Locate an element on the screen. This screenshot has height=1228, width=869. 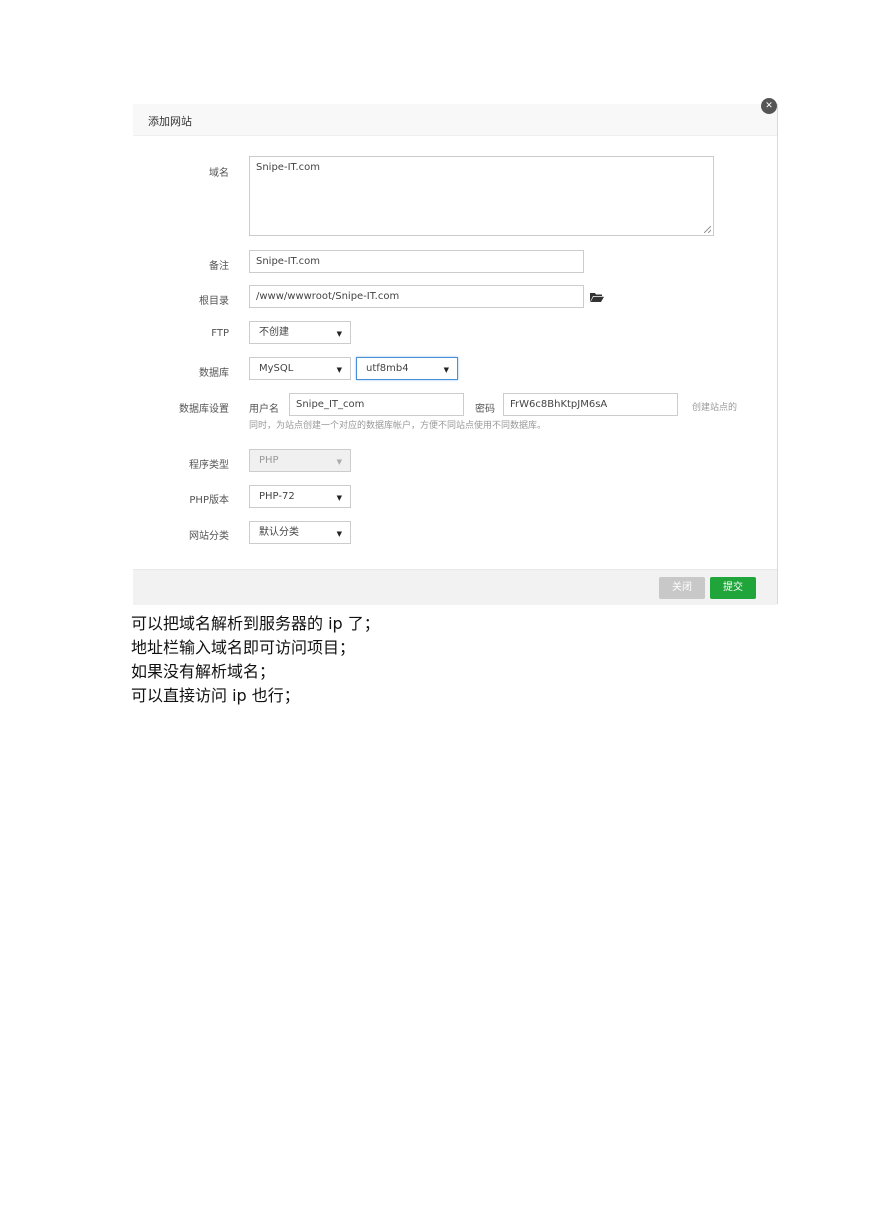
db-hint-line1: 创建站点的 is located at coordinates (715, 408).